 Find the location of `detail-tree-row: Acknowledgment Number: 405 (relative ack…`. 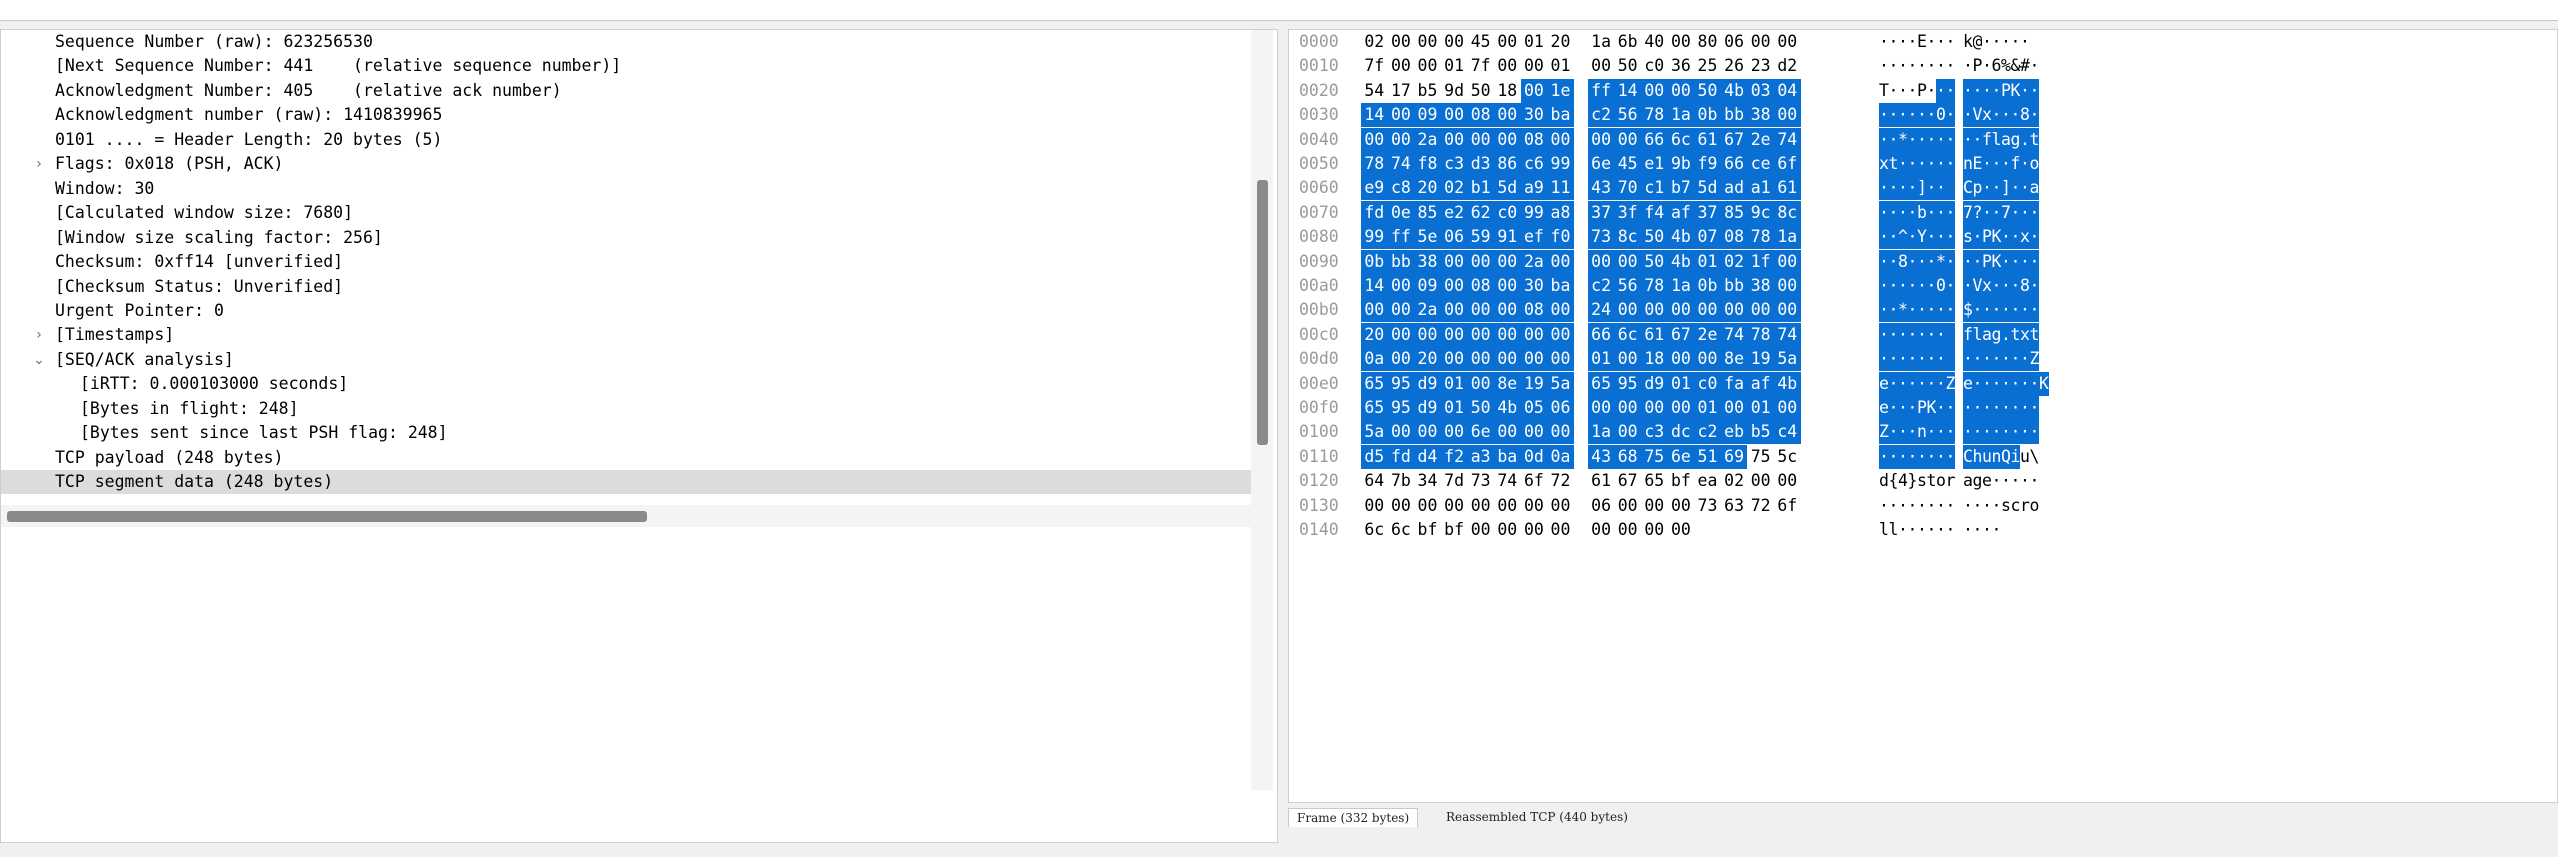

detail-tree-row: Acknowledgment Number: 405 (relative ack… is located at coordinates (626, 91).